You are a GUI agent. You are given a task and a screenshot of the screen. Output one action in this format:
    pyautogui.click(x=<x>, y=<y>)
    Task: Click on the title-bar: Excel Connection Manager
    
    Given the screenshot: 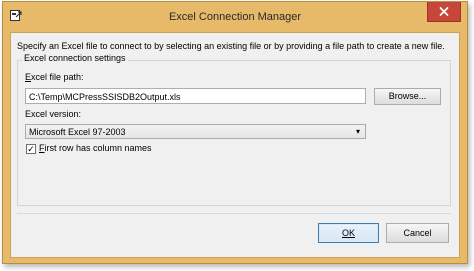 What is the action you would take?
    pyautogui.click(x=235, y=17)
    